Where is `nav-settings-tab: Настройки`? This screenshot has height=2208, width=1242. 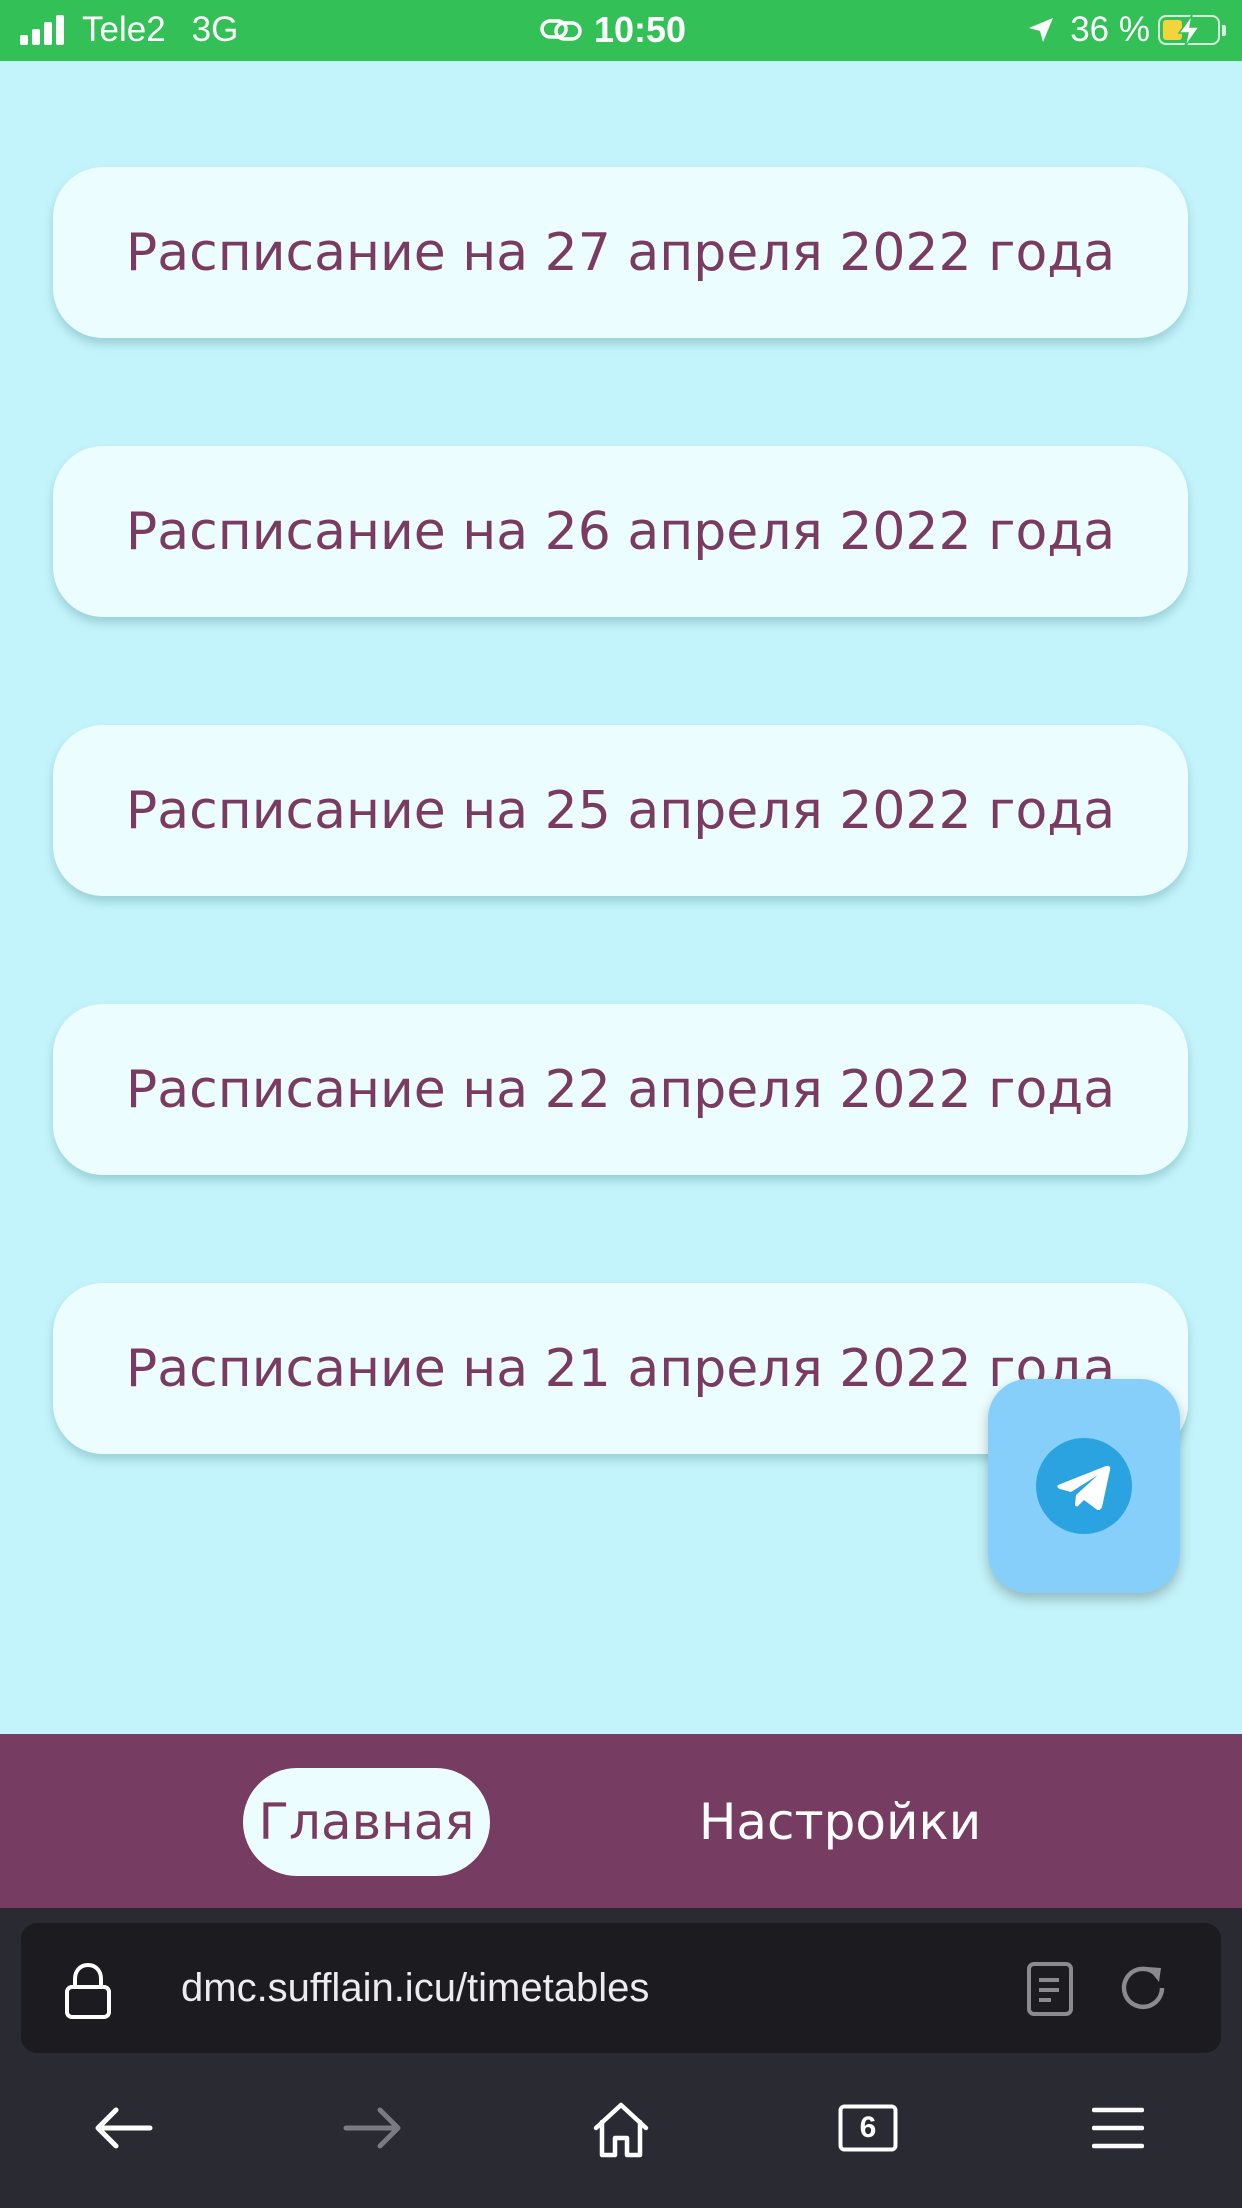 nav-settings-tab: Настройки is located at coordinates (840, 1822).